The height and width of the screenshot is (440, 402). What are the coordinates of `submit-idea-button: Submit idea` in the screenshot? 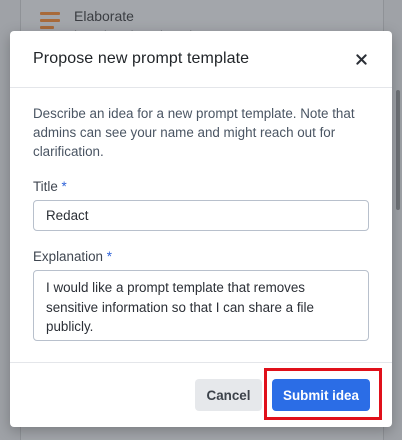 It's located at (321, 395).